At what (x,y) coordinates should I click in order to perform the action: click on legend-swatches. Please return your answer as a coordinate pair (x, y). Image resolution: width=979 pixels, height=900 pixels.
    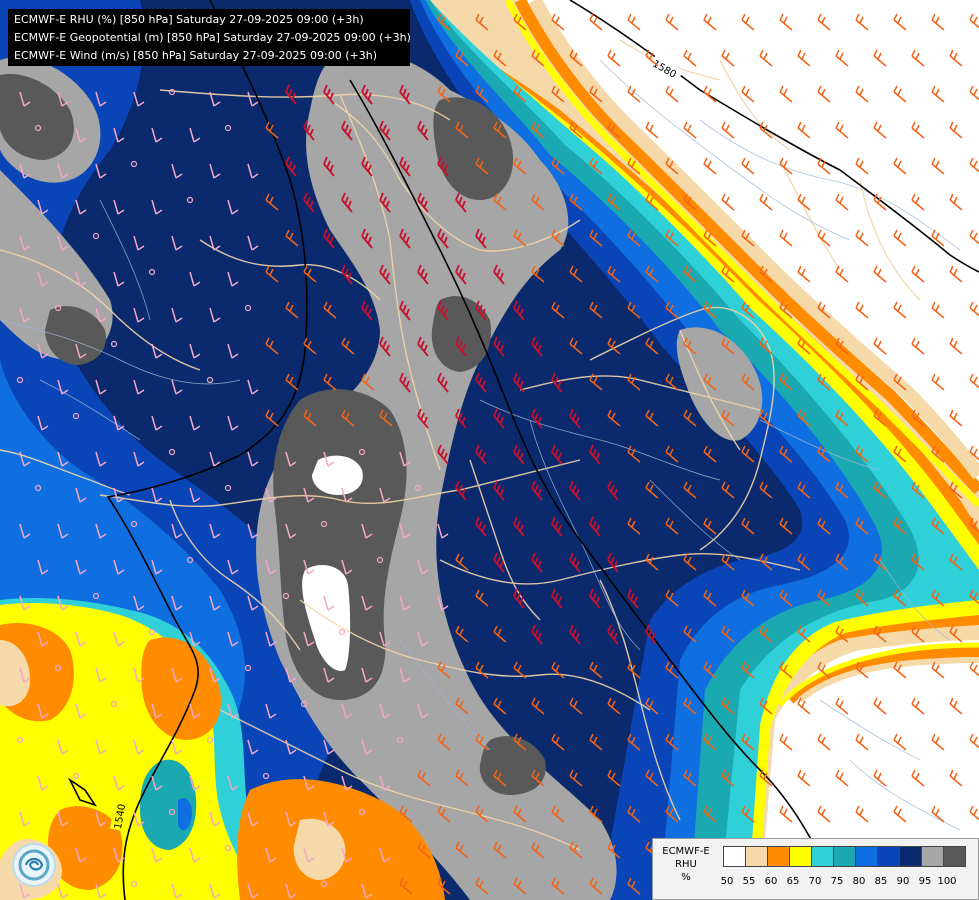
    Looking at the image, I should click on (844, 856).